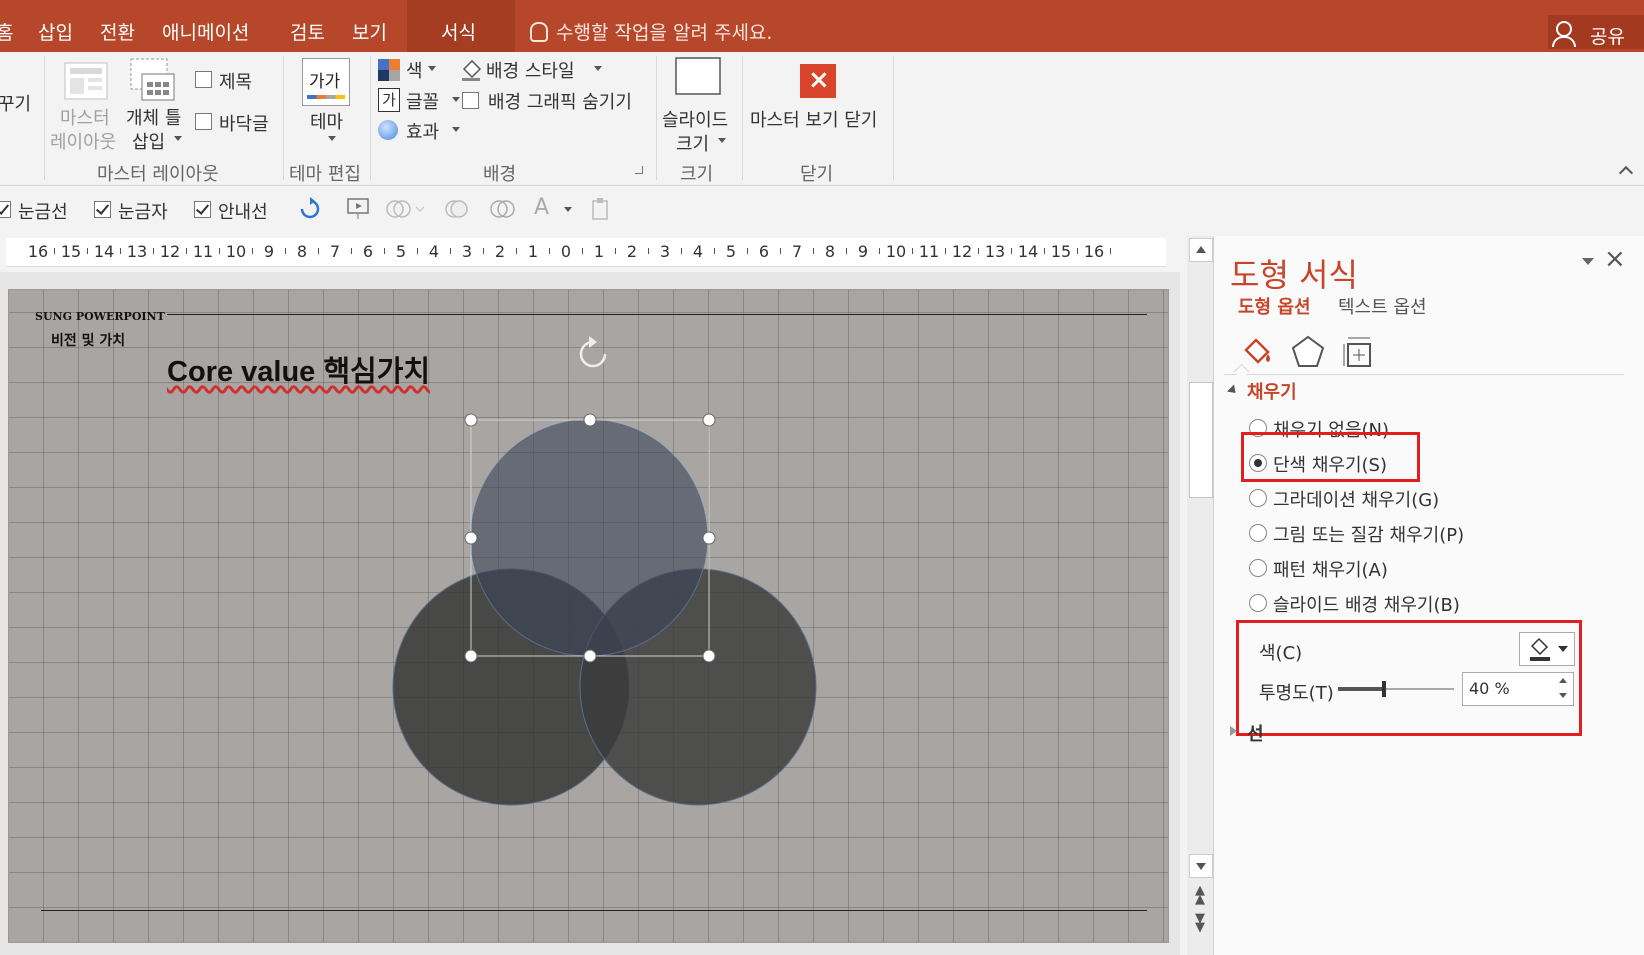  What do you see at coordinates (1094, 251) in the screenshot?
I see `ruler-tick-label: 16` at bounding box center [1094, 251].